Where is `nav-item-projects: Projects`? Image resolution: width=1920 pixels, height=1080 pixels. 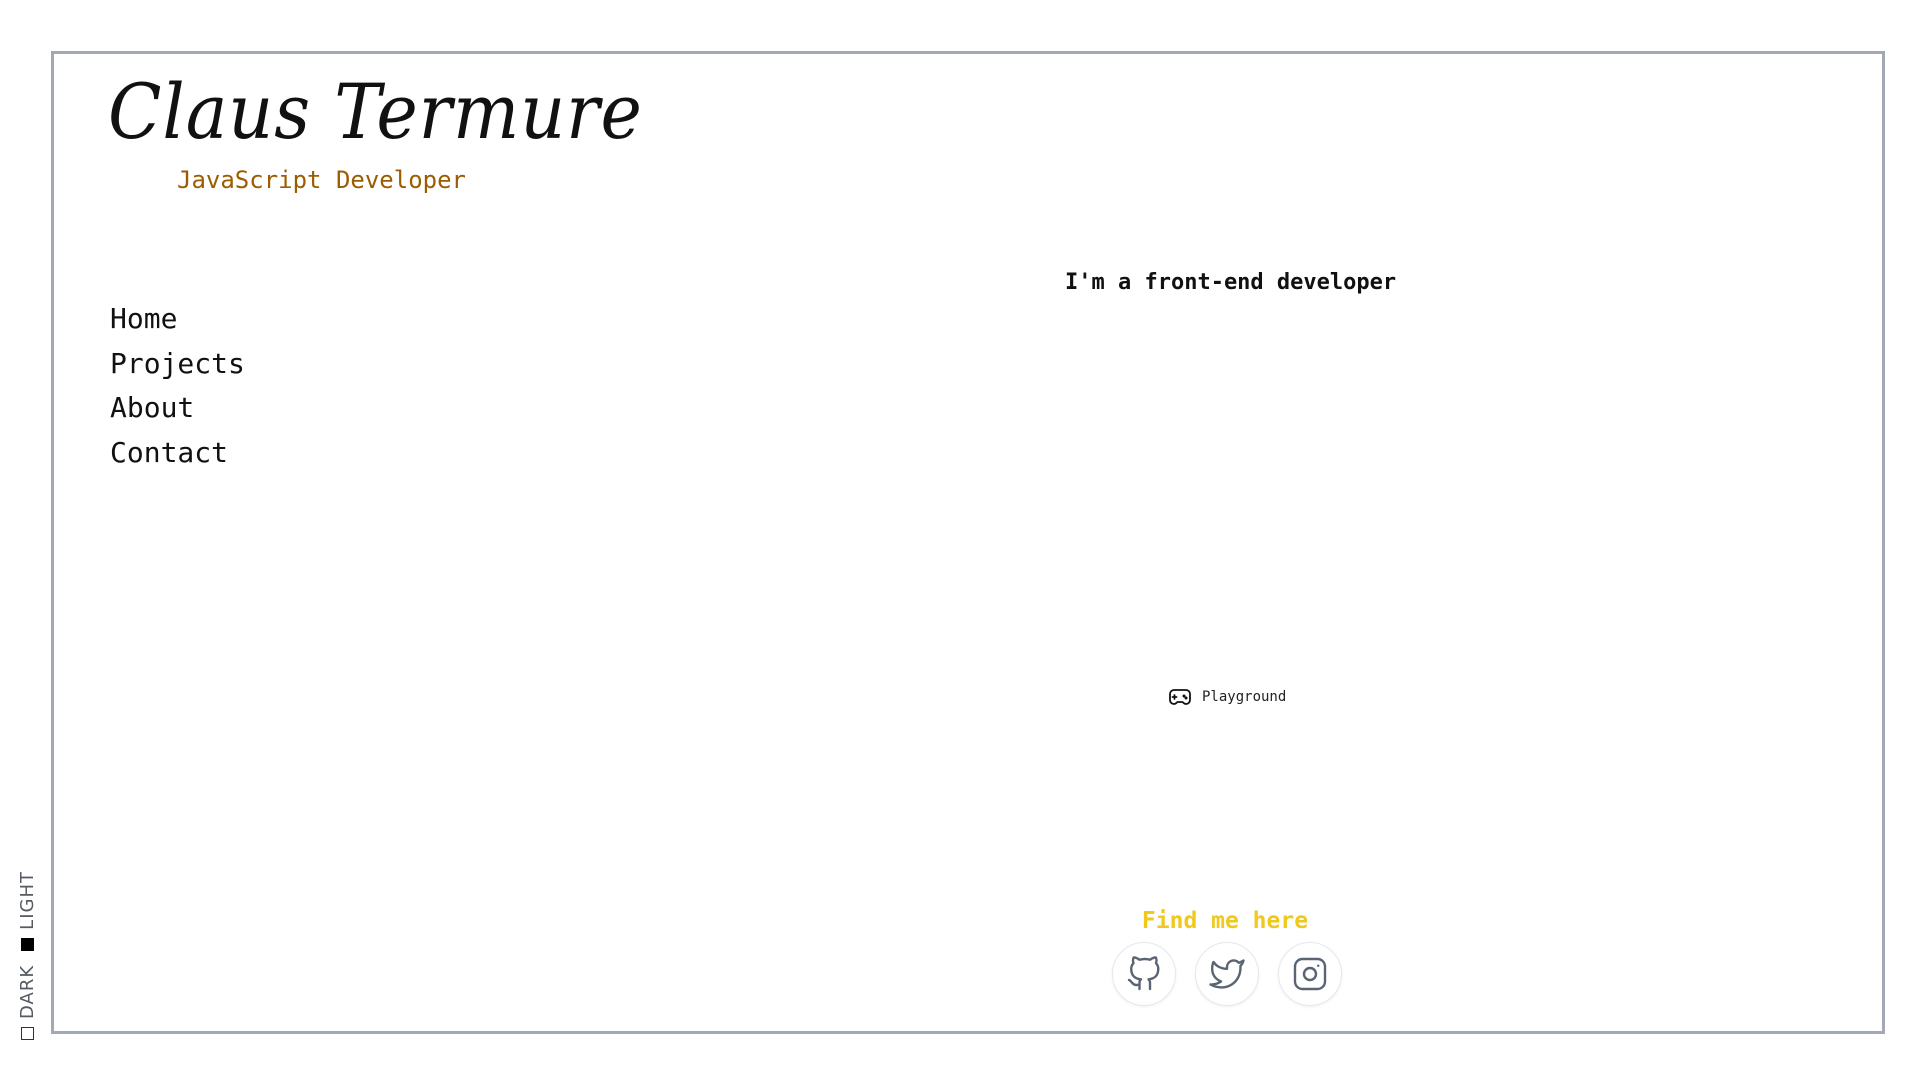 nav-item-projects: Projects is located at coordinates (177, 364).